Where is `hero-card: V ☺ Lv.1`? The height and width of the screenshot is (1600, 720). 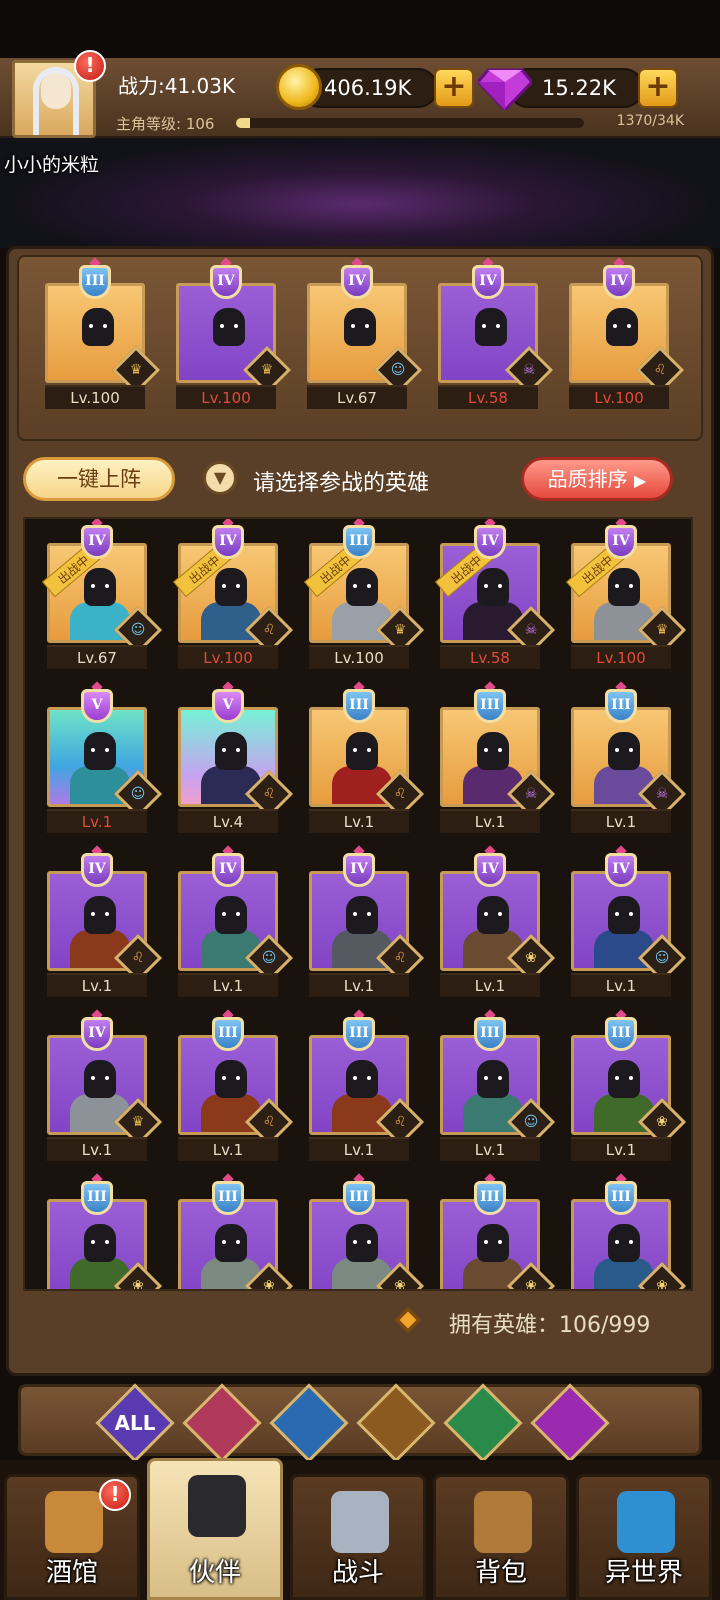 hero-card: V ☺ Lv.1 is located at coordinates (102, 759).